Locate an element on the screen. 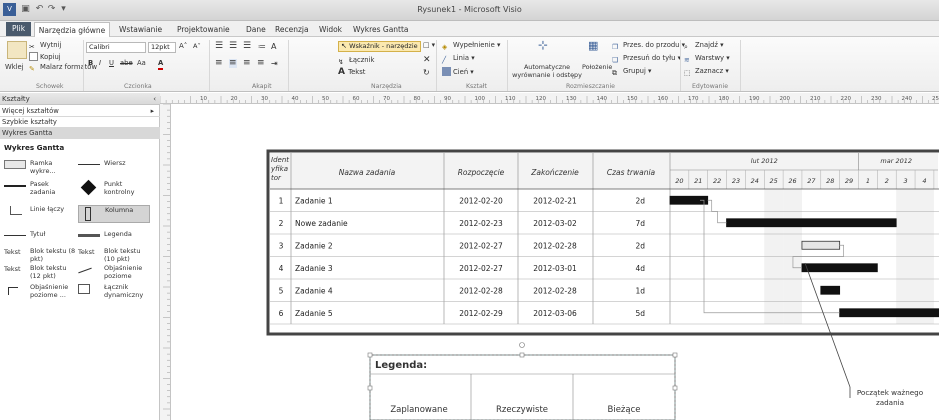 The width and height of the screenshot is (939, 420). cell-task-name: Zadanie 4 is located at coordinates (314, 290).